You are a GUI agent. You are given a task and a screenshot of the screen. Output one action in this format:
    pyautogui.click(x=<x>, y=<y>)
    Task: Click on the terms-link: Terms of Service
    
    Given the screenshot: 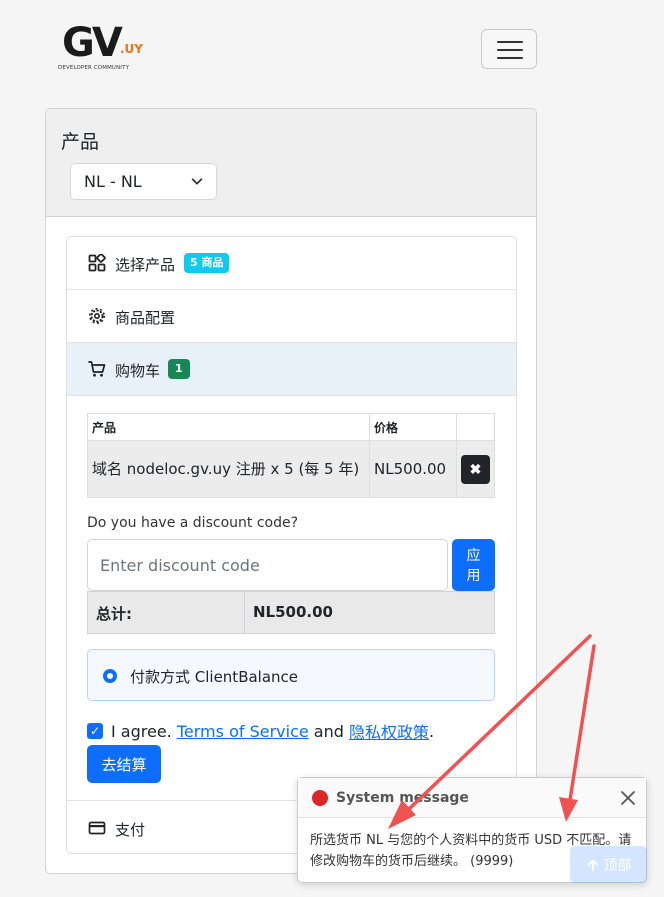 What is the action you would take?
    pyautogui.click(x=243, y=731)
    